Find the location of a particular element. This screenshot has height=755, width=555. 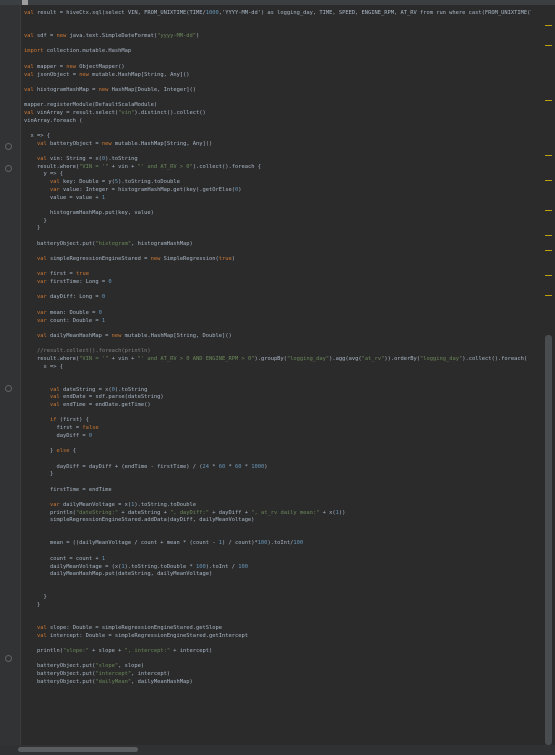

code-line: count = count + 1 is located at coordinates (277, 560).